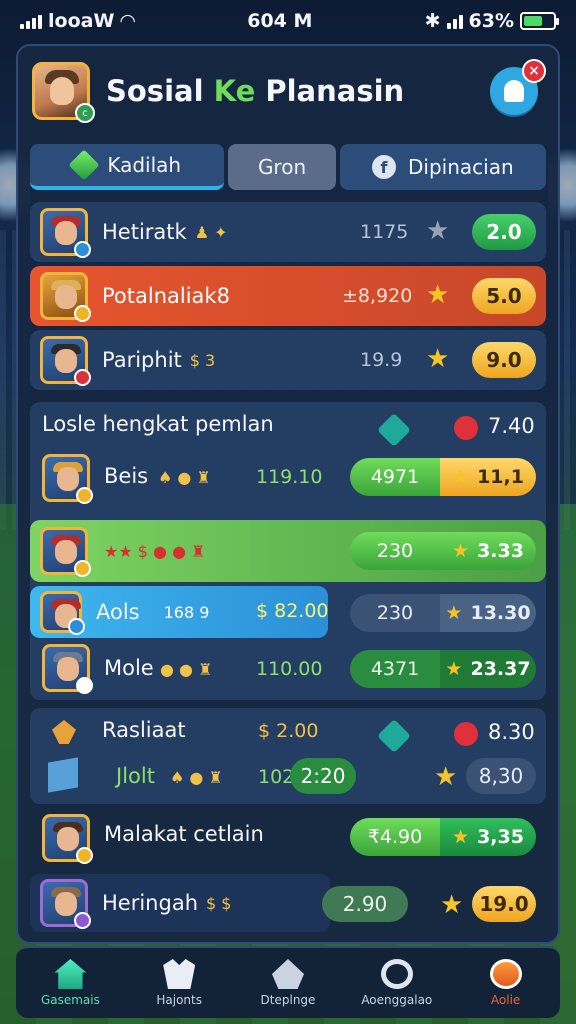  What do you see at coordinates (129, 668) in the screenshot?
I see `player-name: Mole` at bounding box center [129, 668].